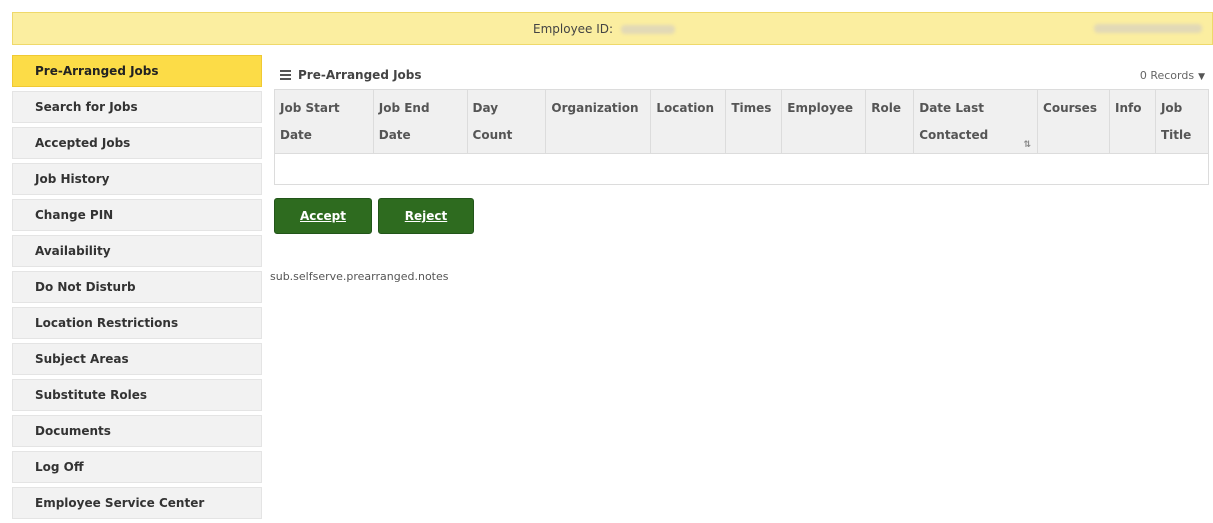 The width and height of the screenshot is (1213, 523). What do you see at coordinates (137, 143) in the screenshot?
I see `sidebar-item-accepted-jobs: Accepted Jobs` at bounding box center [137, 143].